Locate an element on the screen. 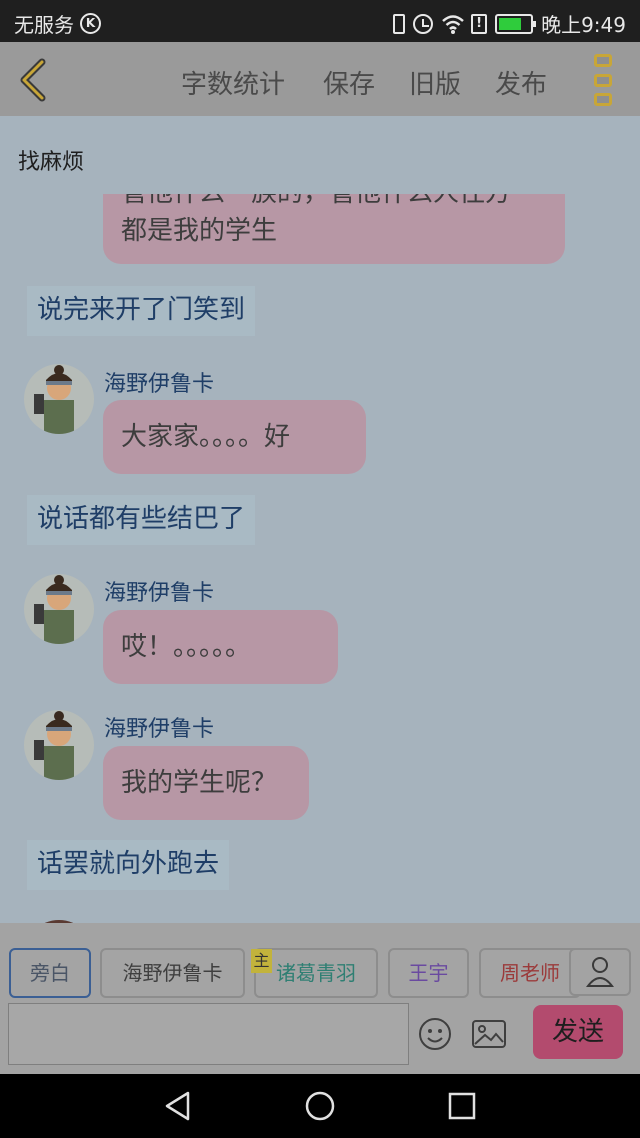  narration-item: 说完来开了门笑到 is located at coordinates (141, 311).